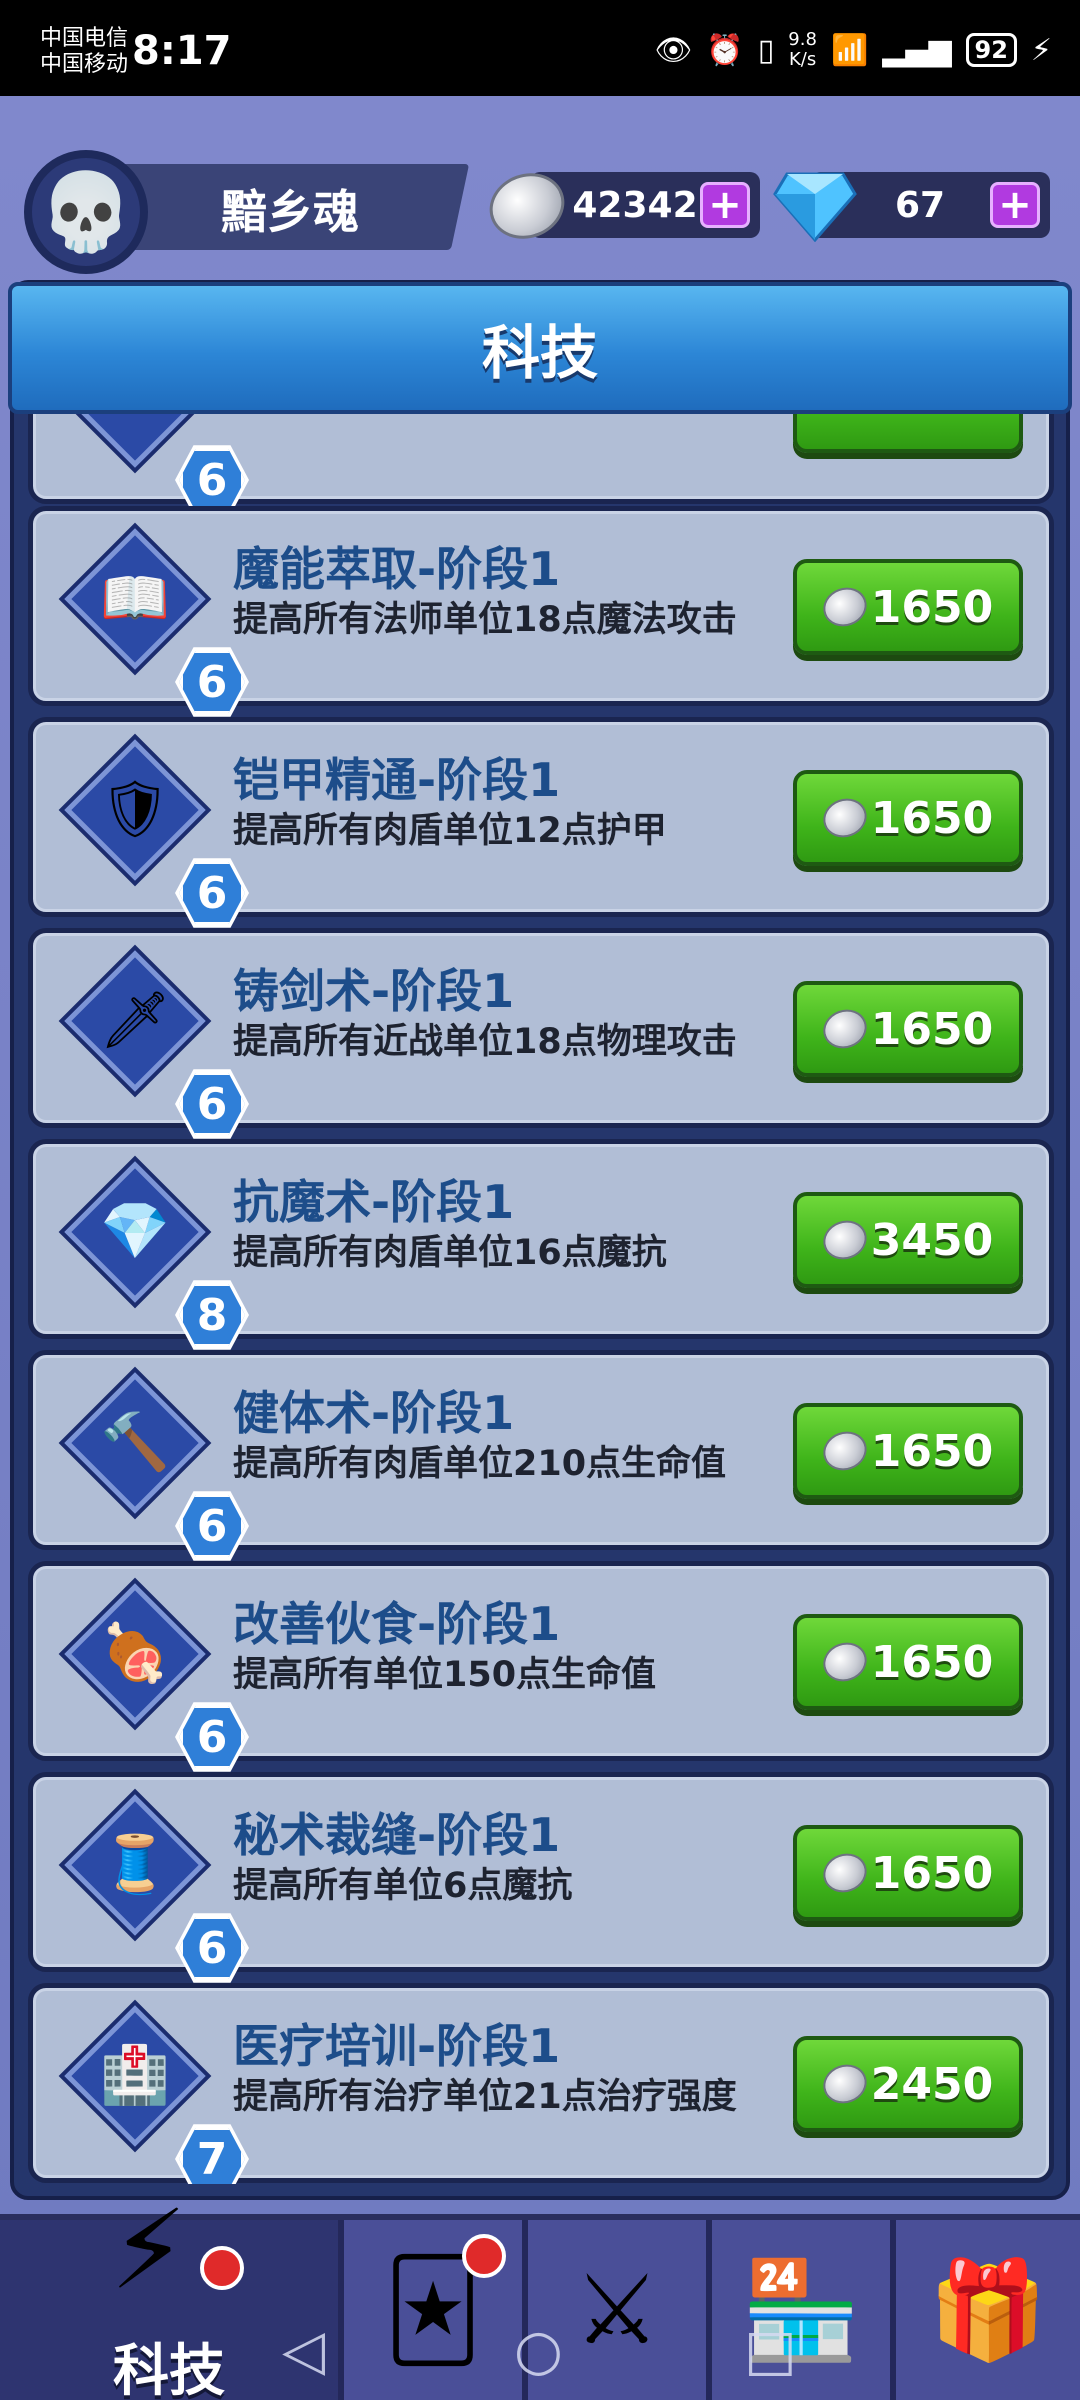 This screenshot has width=1080, height=2400. What do you see at coordinates (540, 348) in the screenshot?
I see `panel-title: 科技` at bounding box center [540, 348].